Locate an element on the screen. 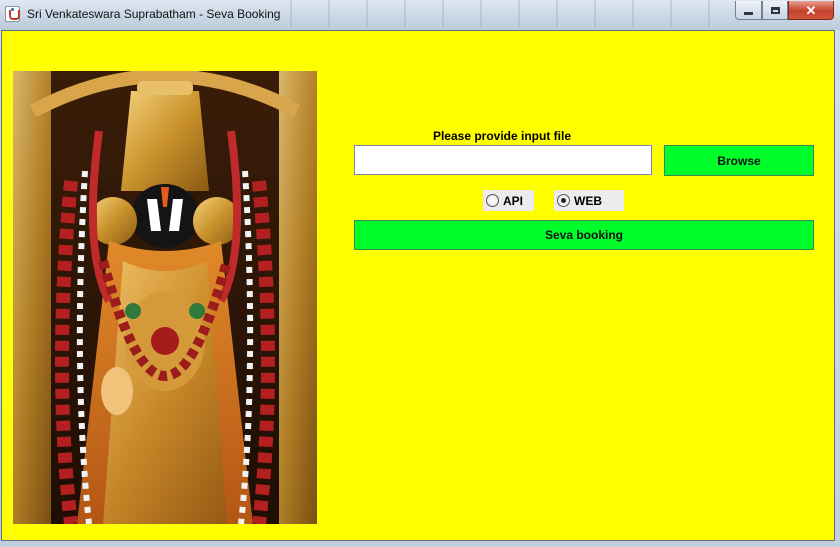  maximize-icon is located at coordinates (775, 10).